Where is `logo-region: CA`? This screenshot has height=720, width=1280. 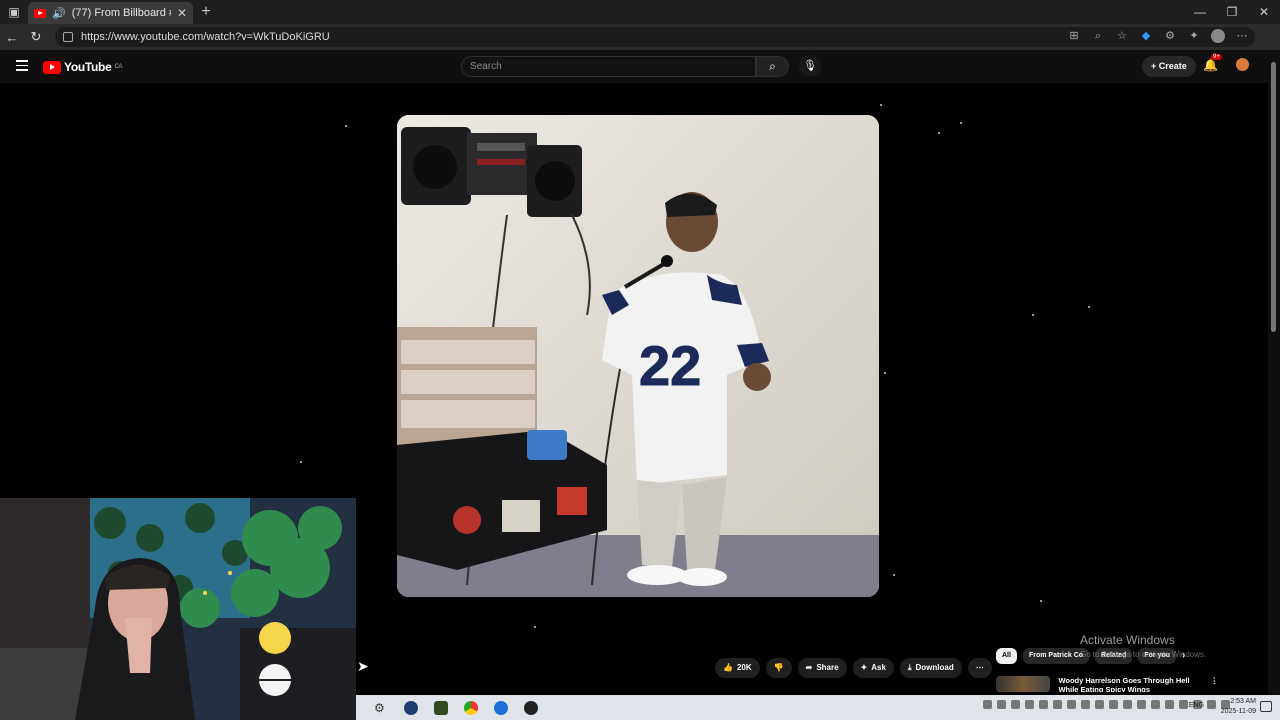 logo-region: CA is located at coordinates (118, 67).